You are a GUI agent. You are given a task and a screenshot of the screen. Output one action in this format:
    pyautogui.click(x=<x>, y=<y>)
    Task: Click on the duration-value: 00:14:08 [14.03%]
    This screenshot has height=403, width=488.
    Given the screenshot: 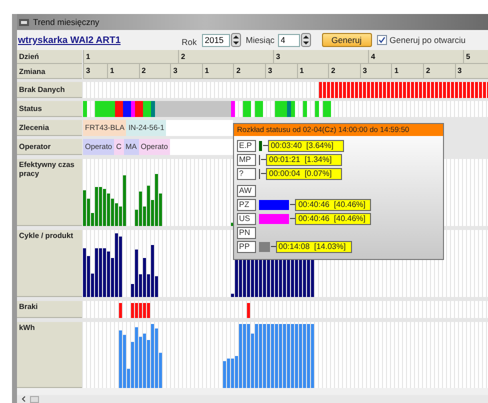 What is the action you would take?
    pyautogui.click(x=314, y=246)
    